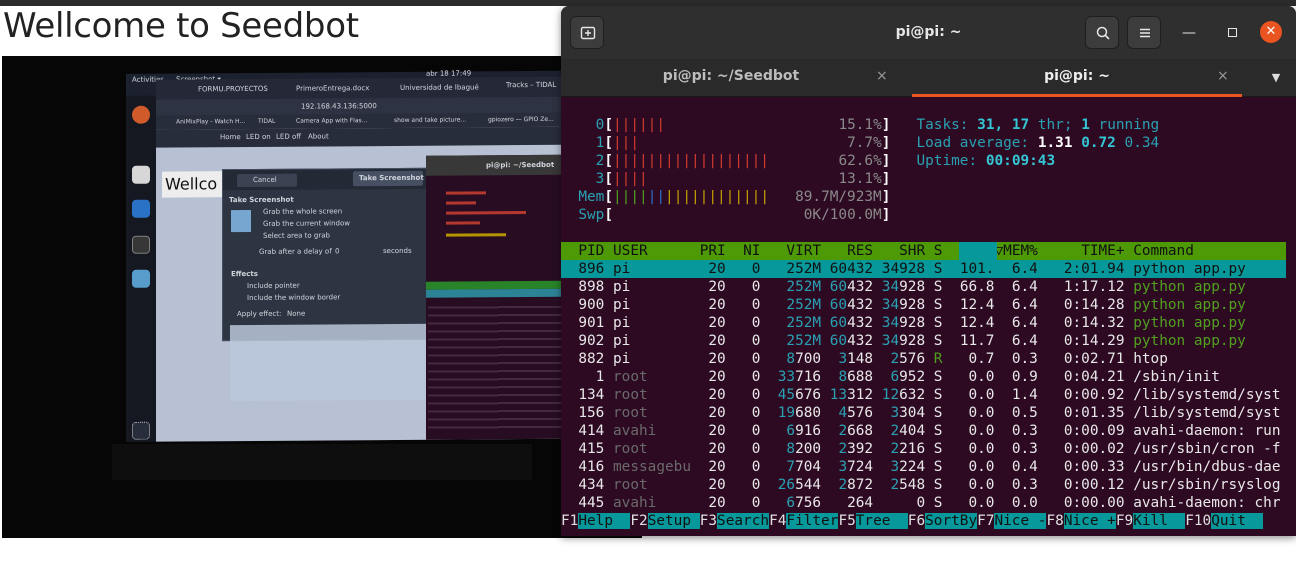 This screenshot has height=565, width=1296. I want to click on cell-pid: 902, so click(591, 341).